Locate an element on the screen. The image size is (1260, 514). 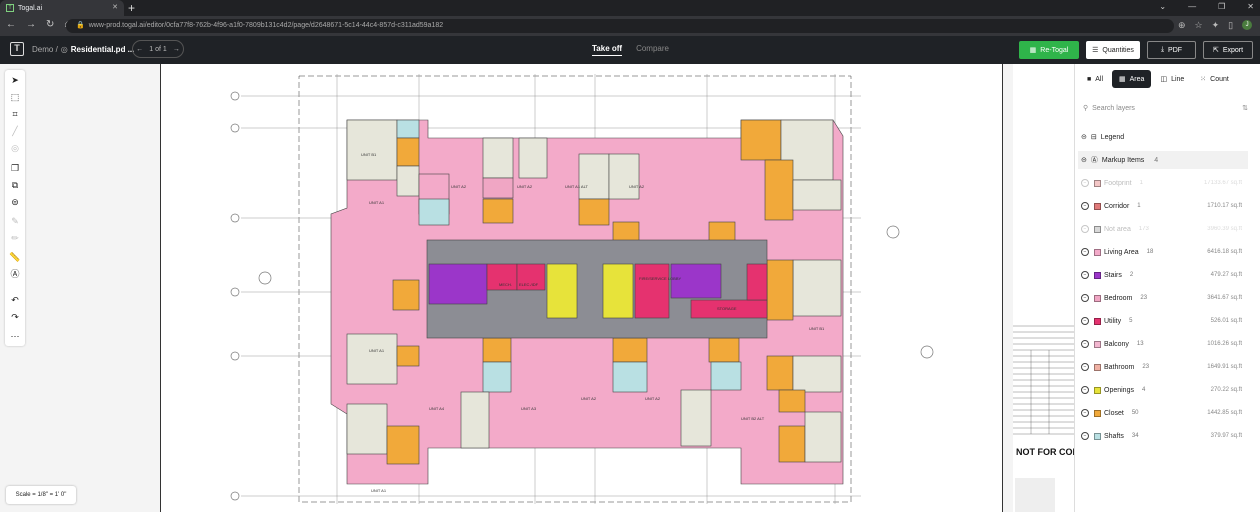
layer-row: − Utility 5 526.01 sq.ft is located at coordinates (1163, 321).